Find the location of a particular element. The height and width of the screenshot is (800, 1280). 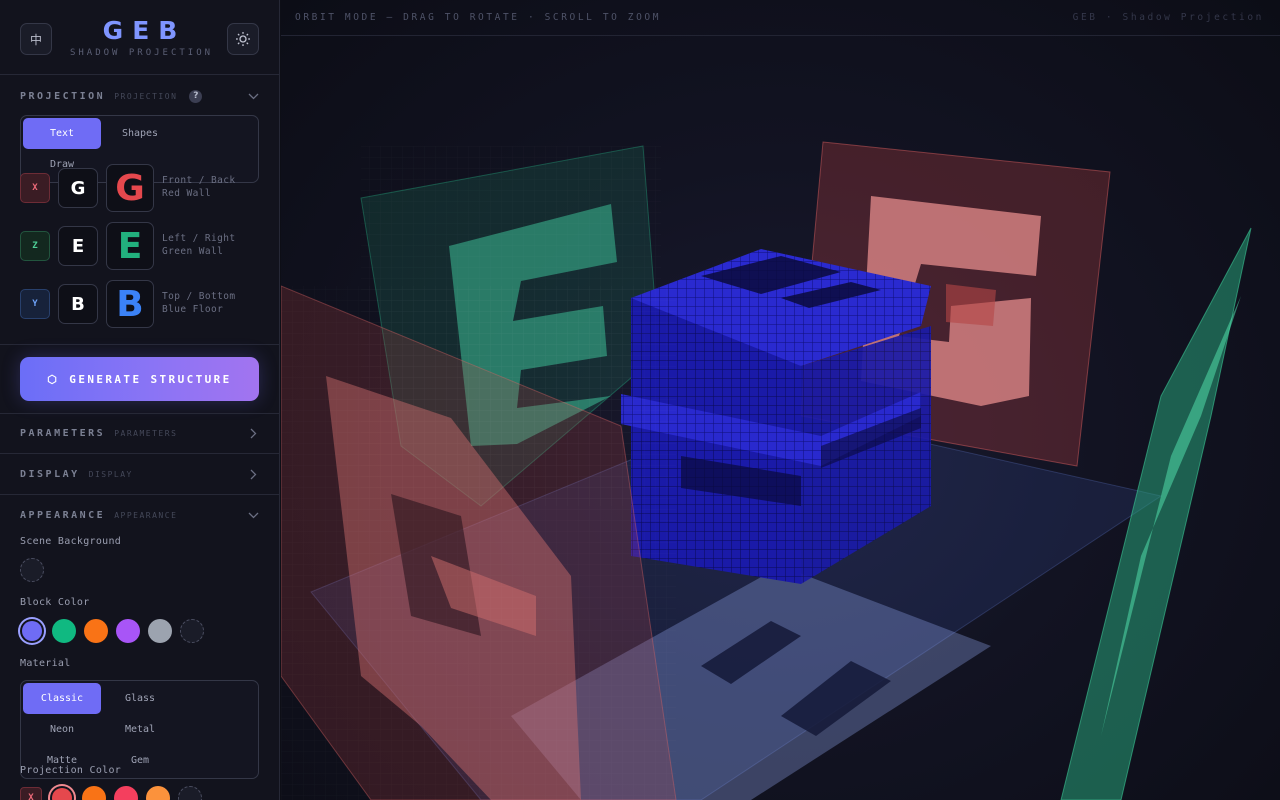

material-option-neon: Neon is located at coordinates (62, 729).